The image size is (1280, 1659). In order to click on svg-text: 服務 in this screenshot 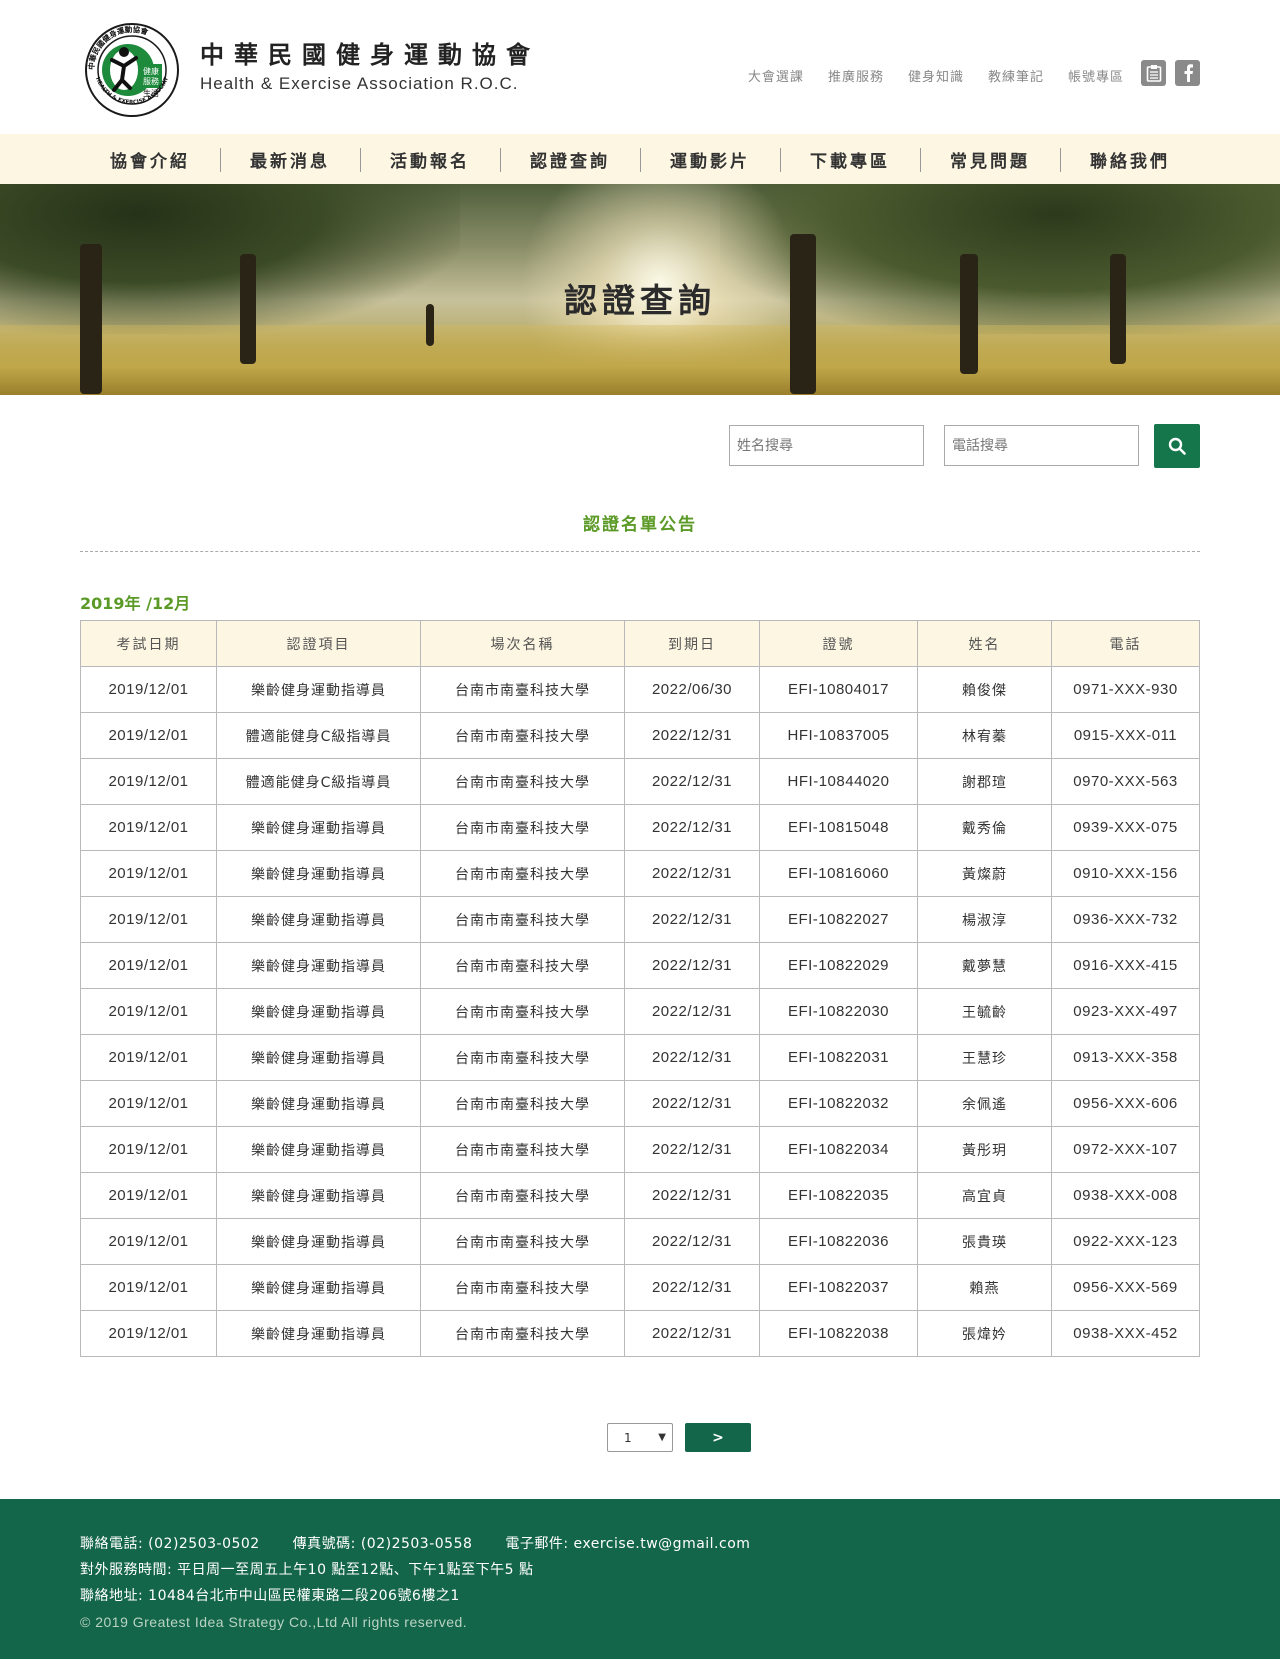, I will do `click(151, 81)`.